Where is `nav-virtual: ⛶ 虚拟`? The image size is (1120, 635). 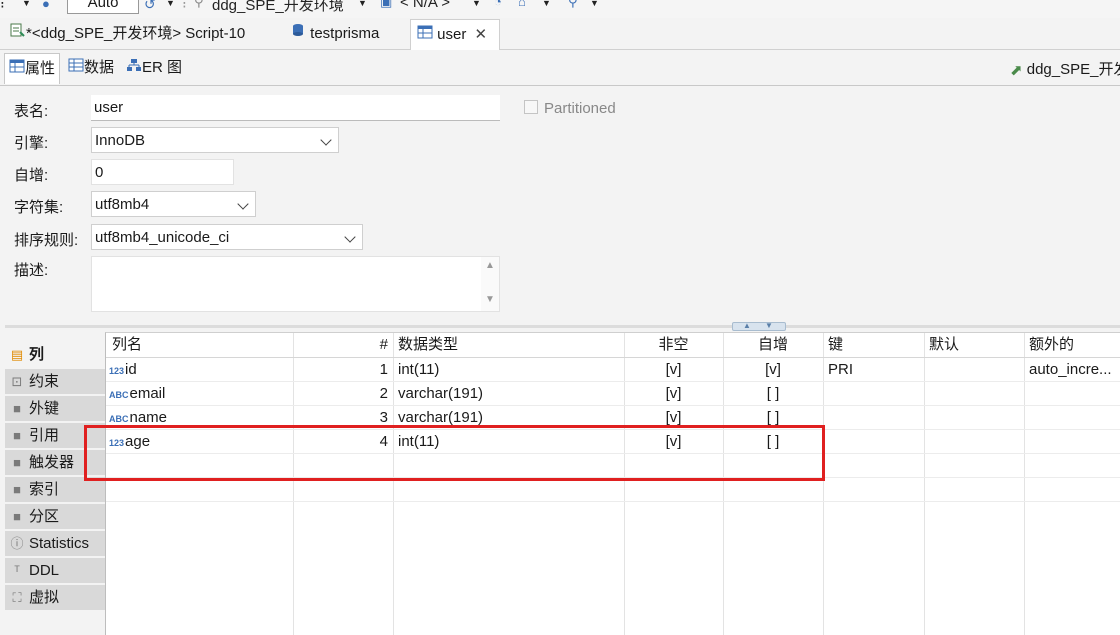 nav-virtual: ⛶ 虚拟 is located at coordinates (55, 597).